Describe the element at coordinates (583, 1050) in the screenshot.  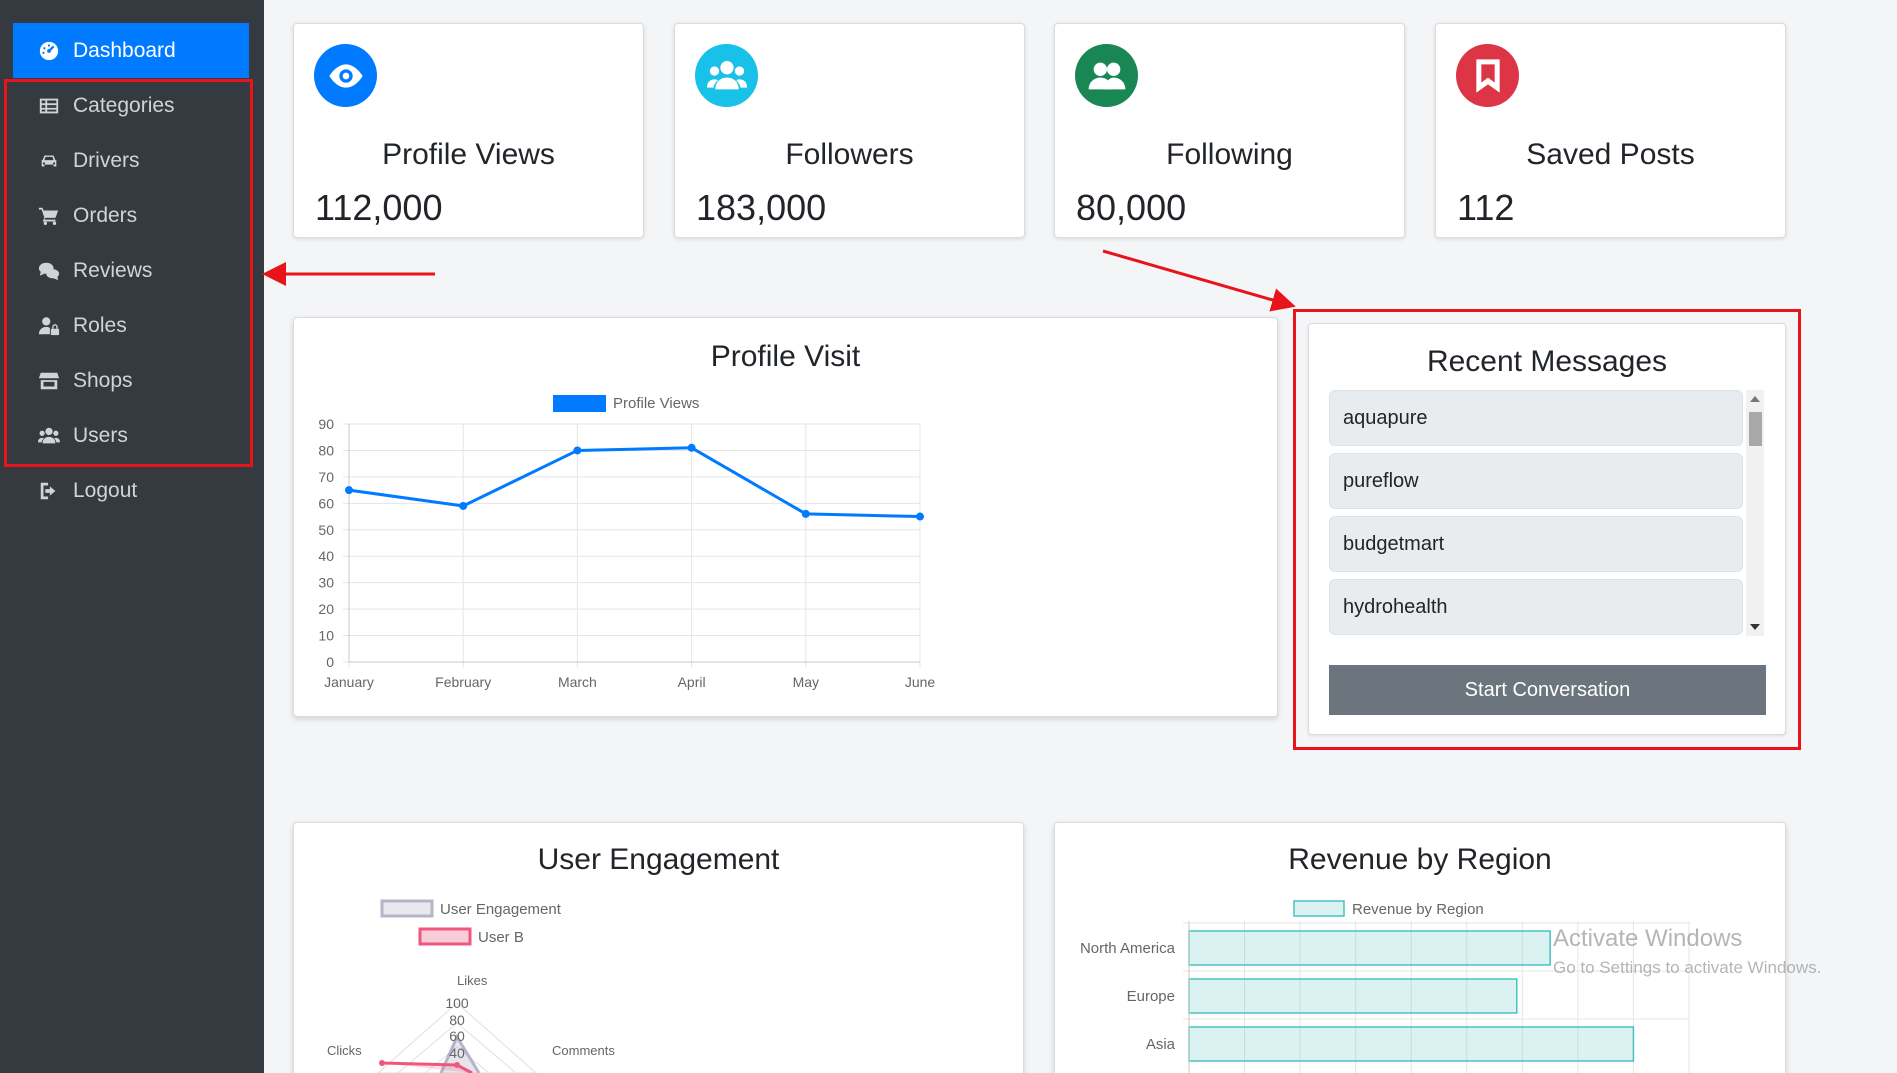
I see `radar-label-comments: Comments` at that location.